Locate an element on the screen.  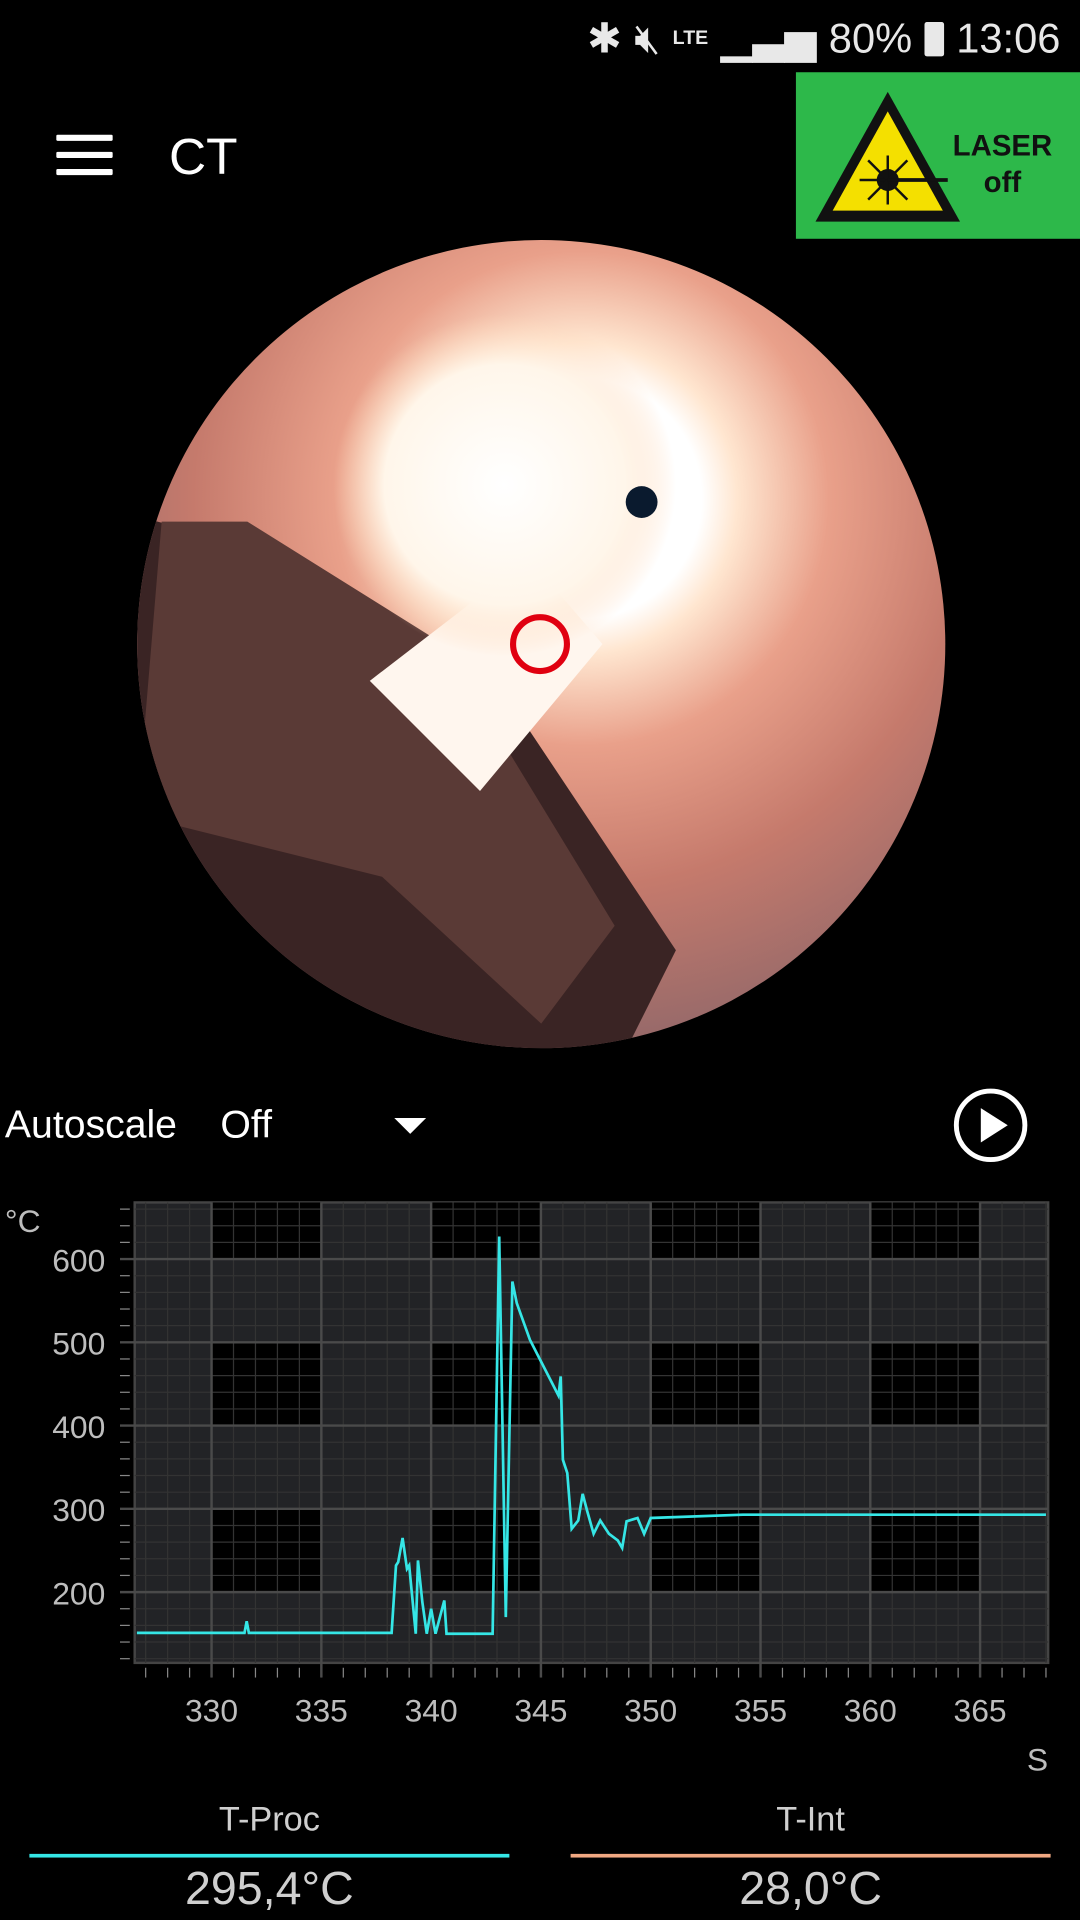
x-tick-label: 365 is located at coordinates (980, 1711).